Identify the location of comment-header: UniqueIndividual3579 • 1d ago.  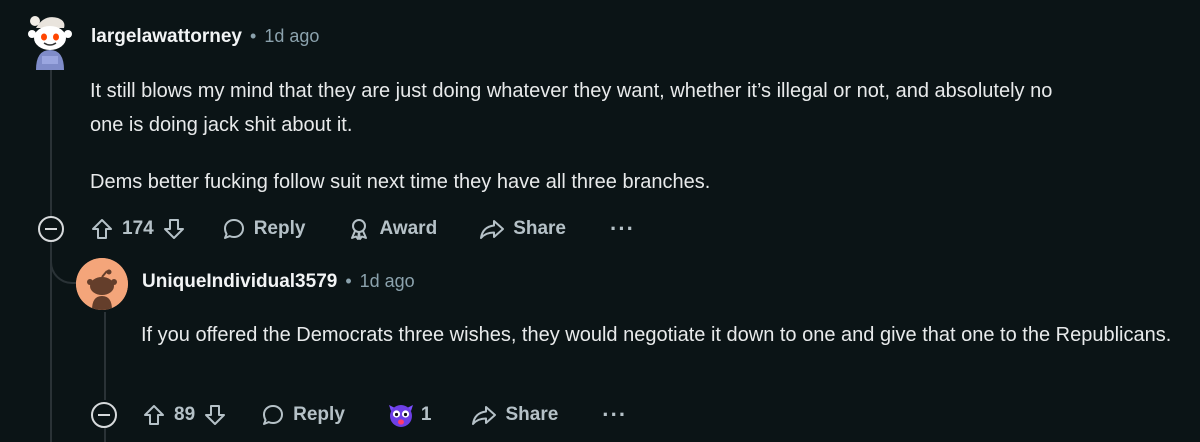
(278, 282).